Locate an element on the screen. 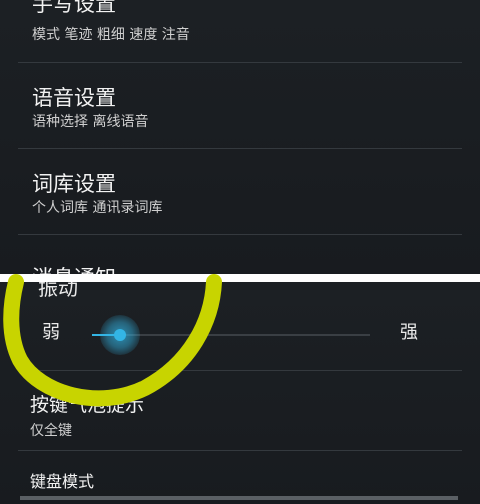  keyboard-mode-item: 键盘模式 is located at coordinates (242, 480).